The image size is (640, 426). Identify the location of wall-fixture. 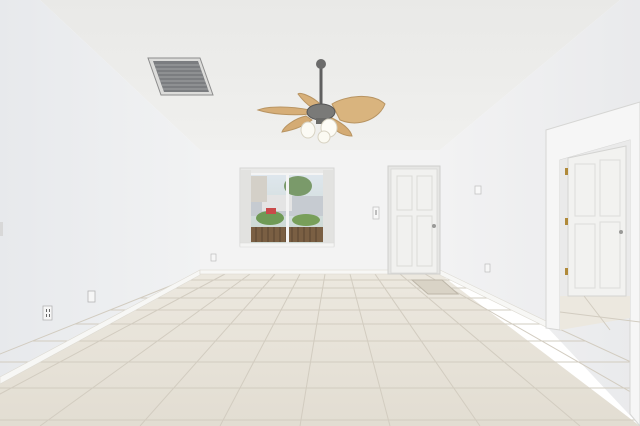
(1, 229).